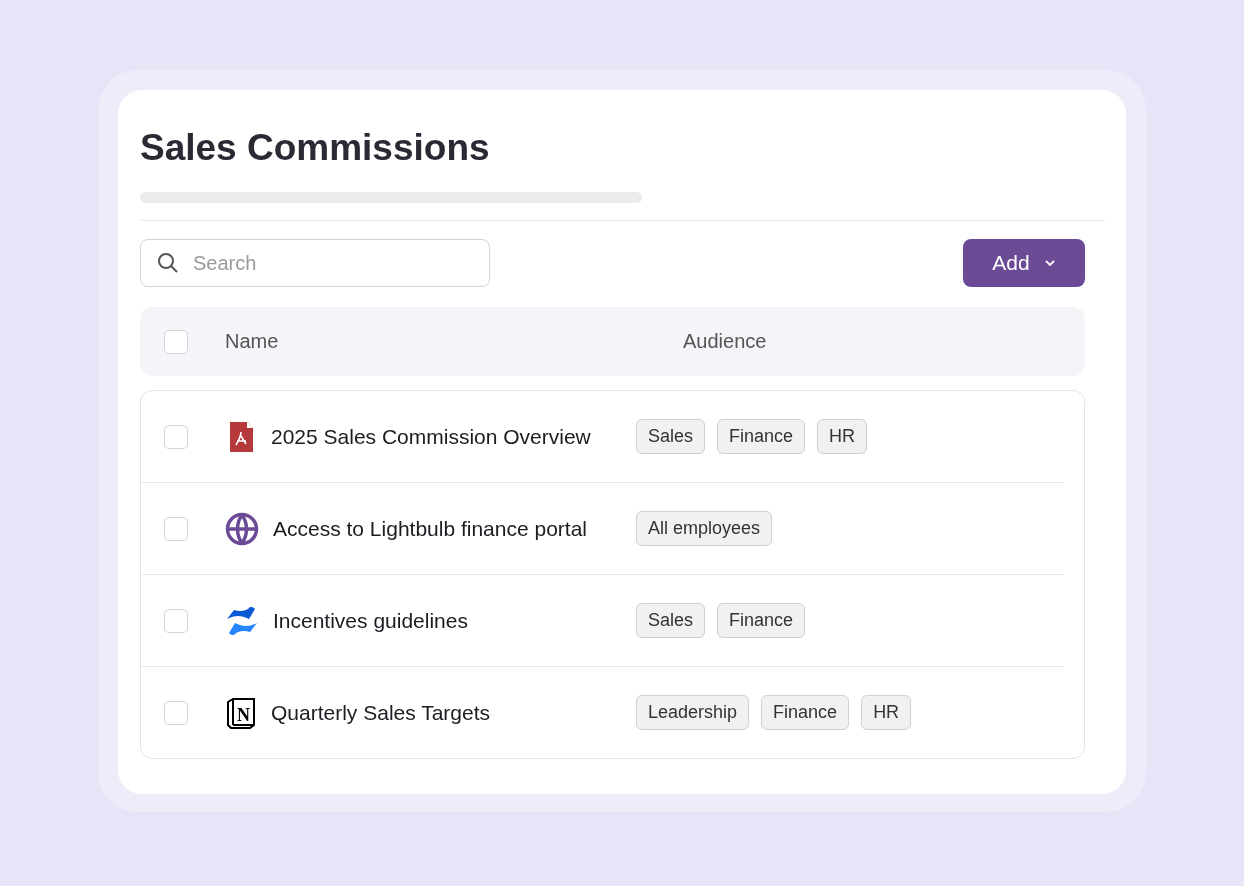 The height and width of the screenshot is (886, 1244). Describe the element at coordinates (431, 436) in the screenshot. I see `item-name: 2025 Sales Commission Overview` at that location.